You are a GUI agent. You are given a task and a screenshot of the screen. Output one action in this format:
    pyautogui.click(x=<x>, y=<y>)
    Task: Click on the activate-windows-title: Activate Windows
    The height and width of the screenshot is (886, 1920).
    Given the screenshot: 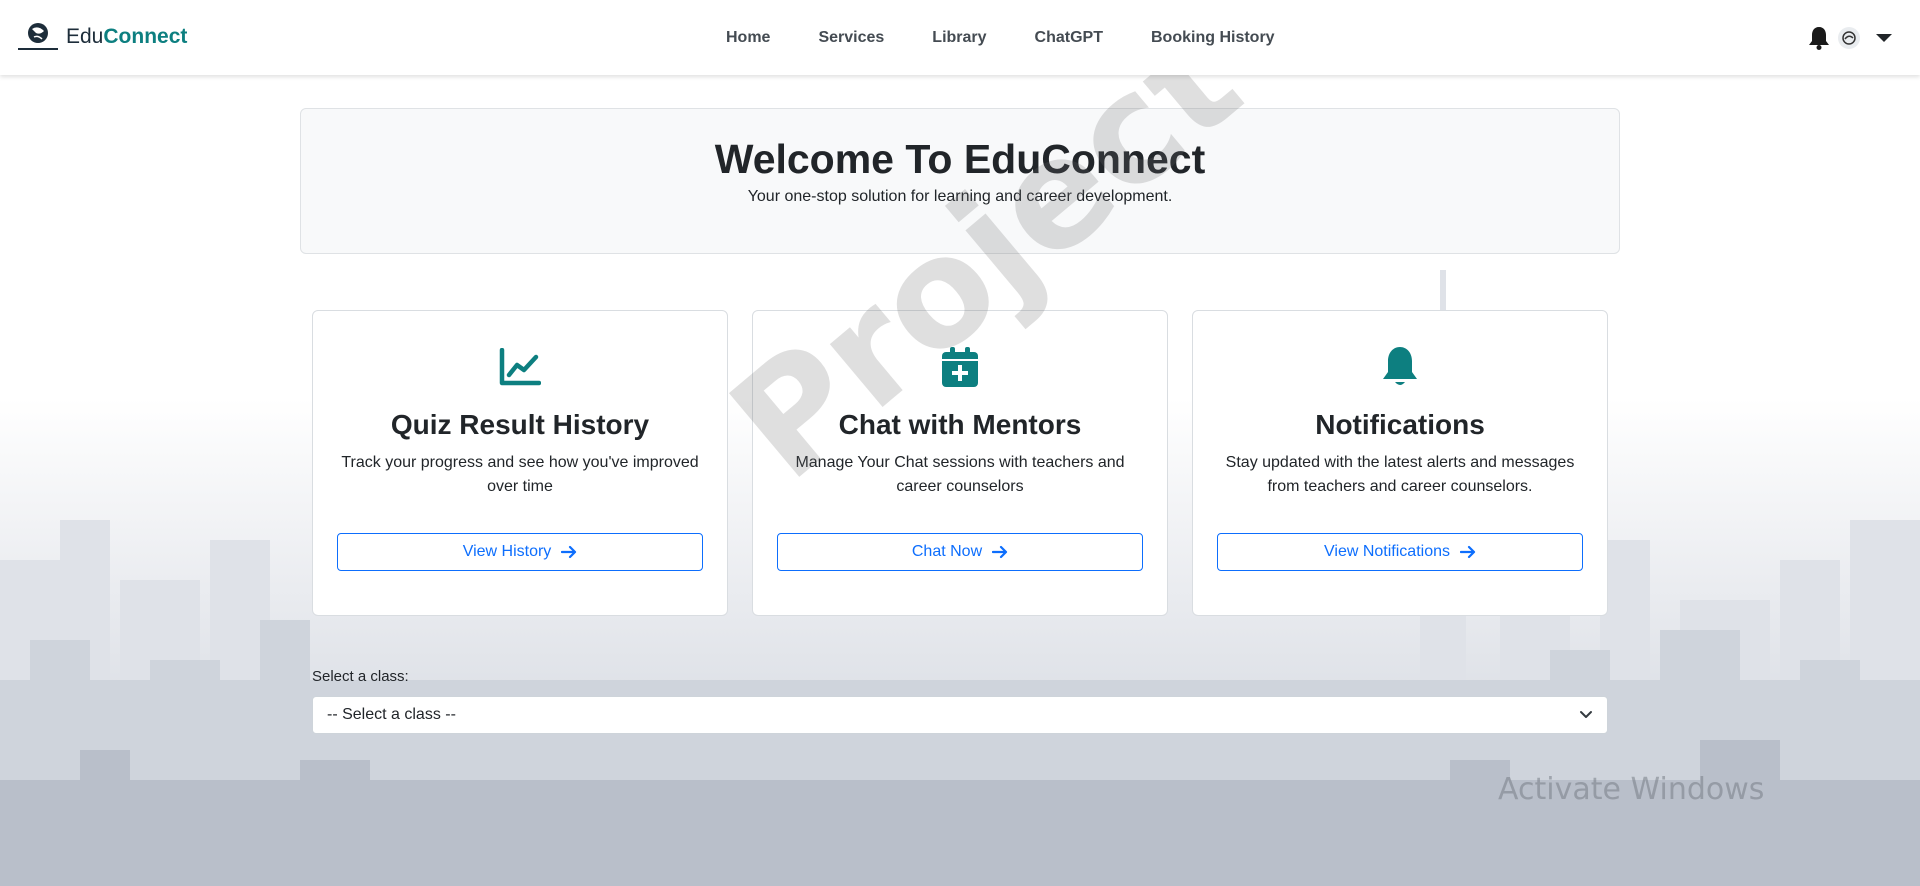 What is the action you would take?
    pyautogui.click(x=1631, y=789)
    